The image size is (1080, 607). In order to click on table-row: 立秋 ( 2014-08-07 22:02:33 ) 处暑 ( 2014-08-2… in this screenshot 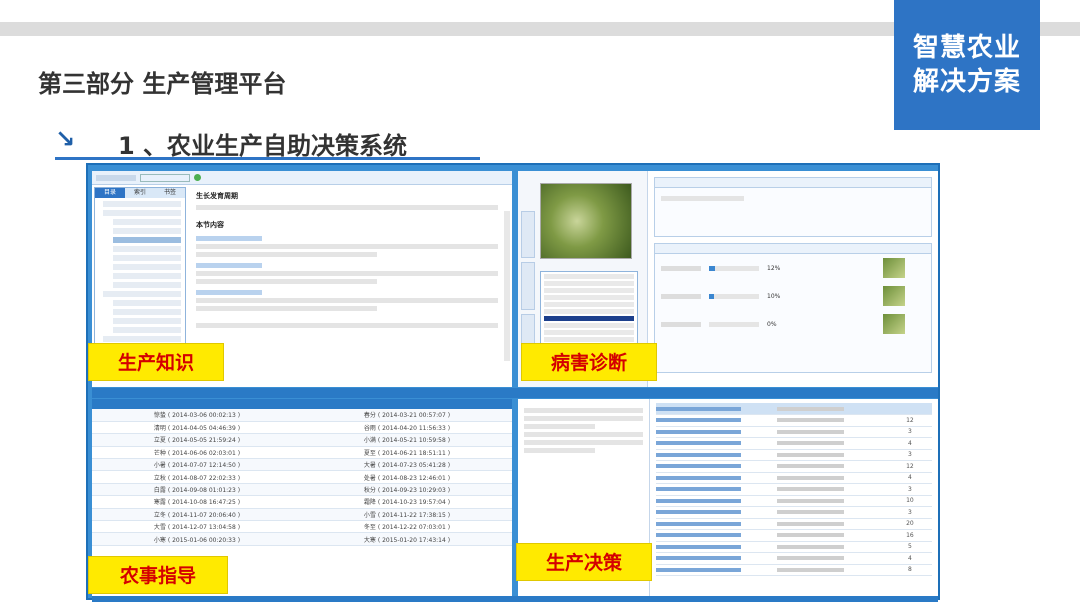, I will do `click(302, 477)`.